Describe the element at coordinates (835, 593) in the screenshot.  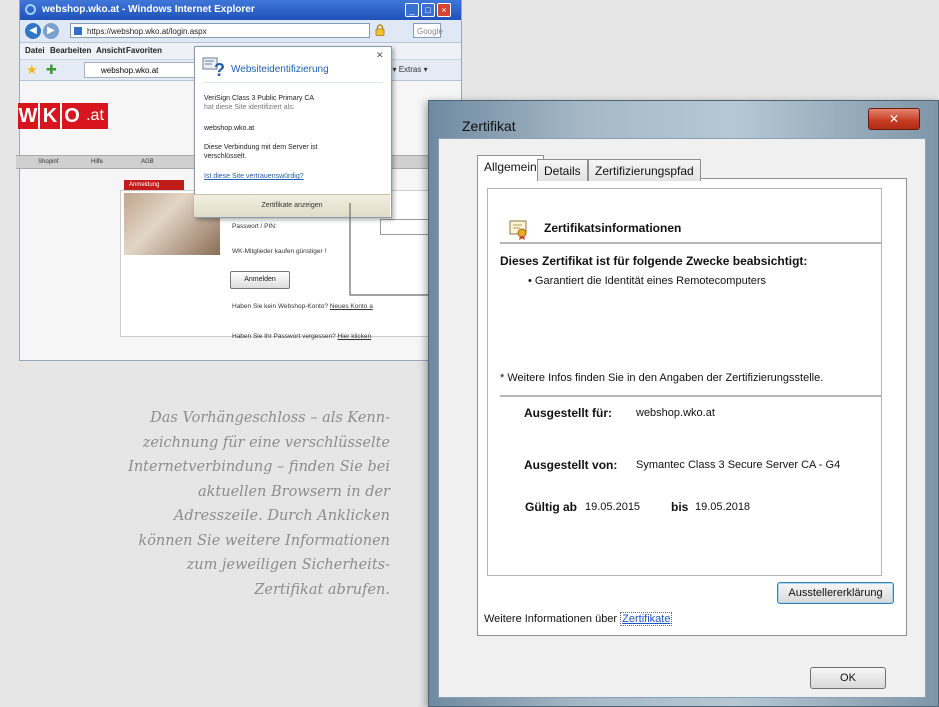
I see `issuer-statement-button: Ausstellererklärung` at that location.